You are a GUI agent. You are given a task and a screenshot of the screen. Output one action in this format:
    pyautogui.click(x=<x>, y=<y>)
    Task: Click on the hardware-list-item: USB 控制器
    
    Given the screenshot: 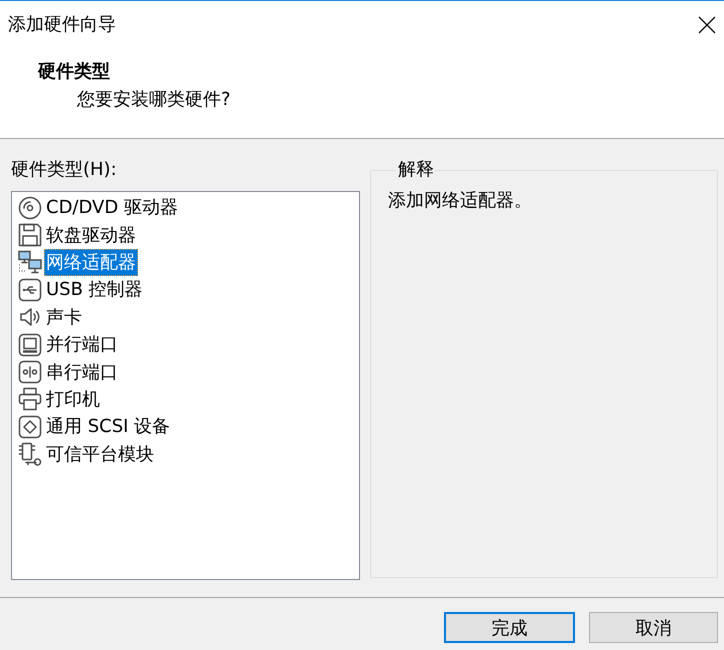 What is the action you would take?
    pyautogui.click(x=94, y=290)
    